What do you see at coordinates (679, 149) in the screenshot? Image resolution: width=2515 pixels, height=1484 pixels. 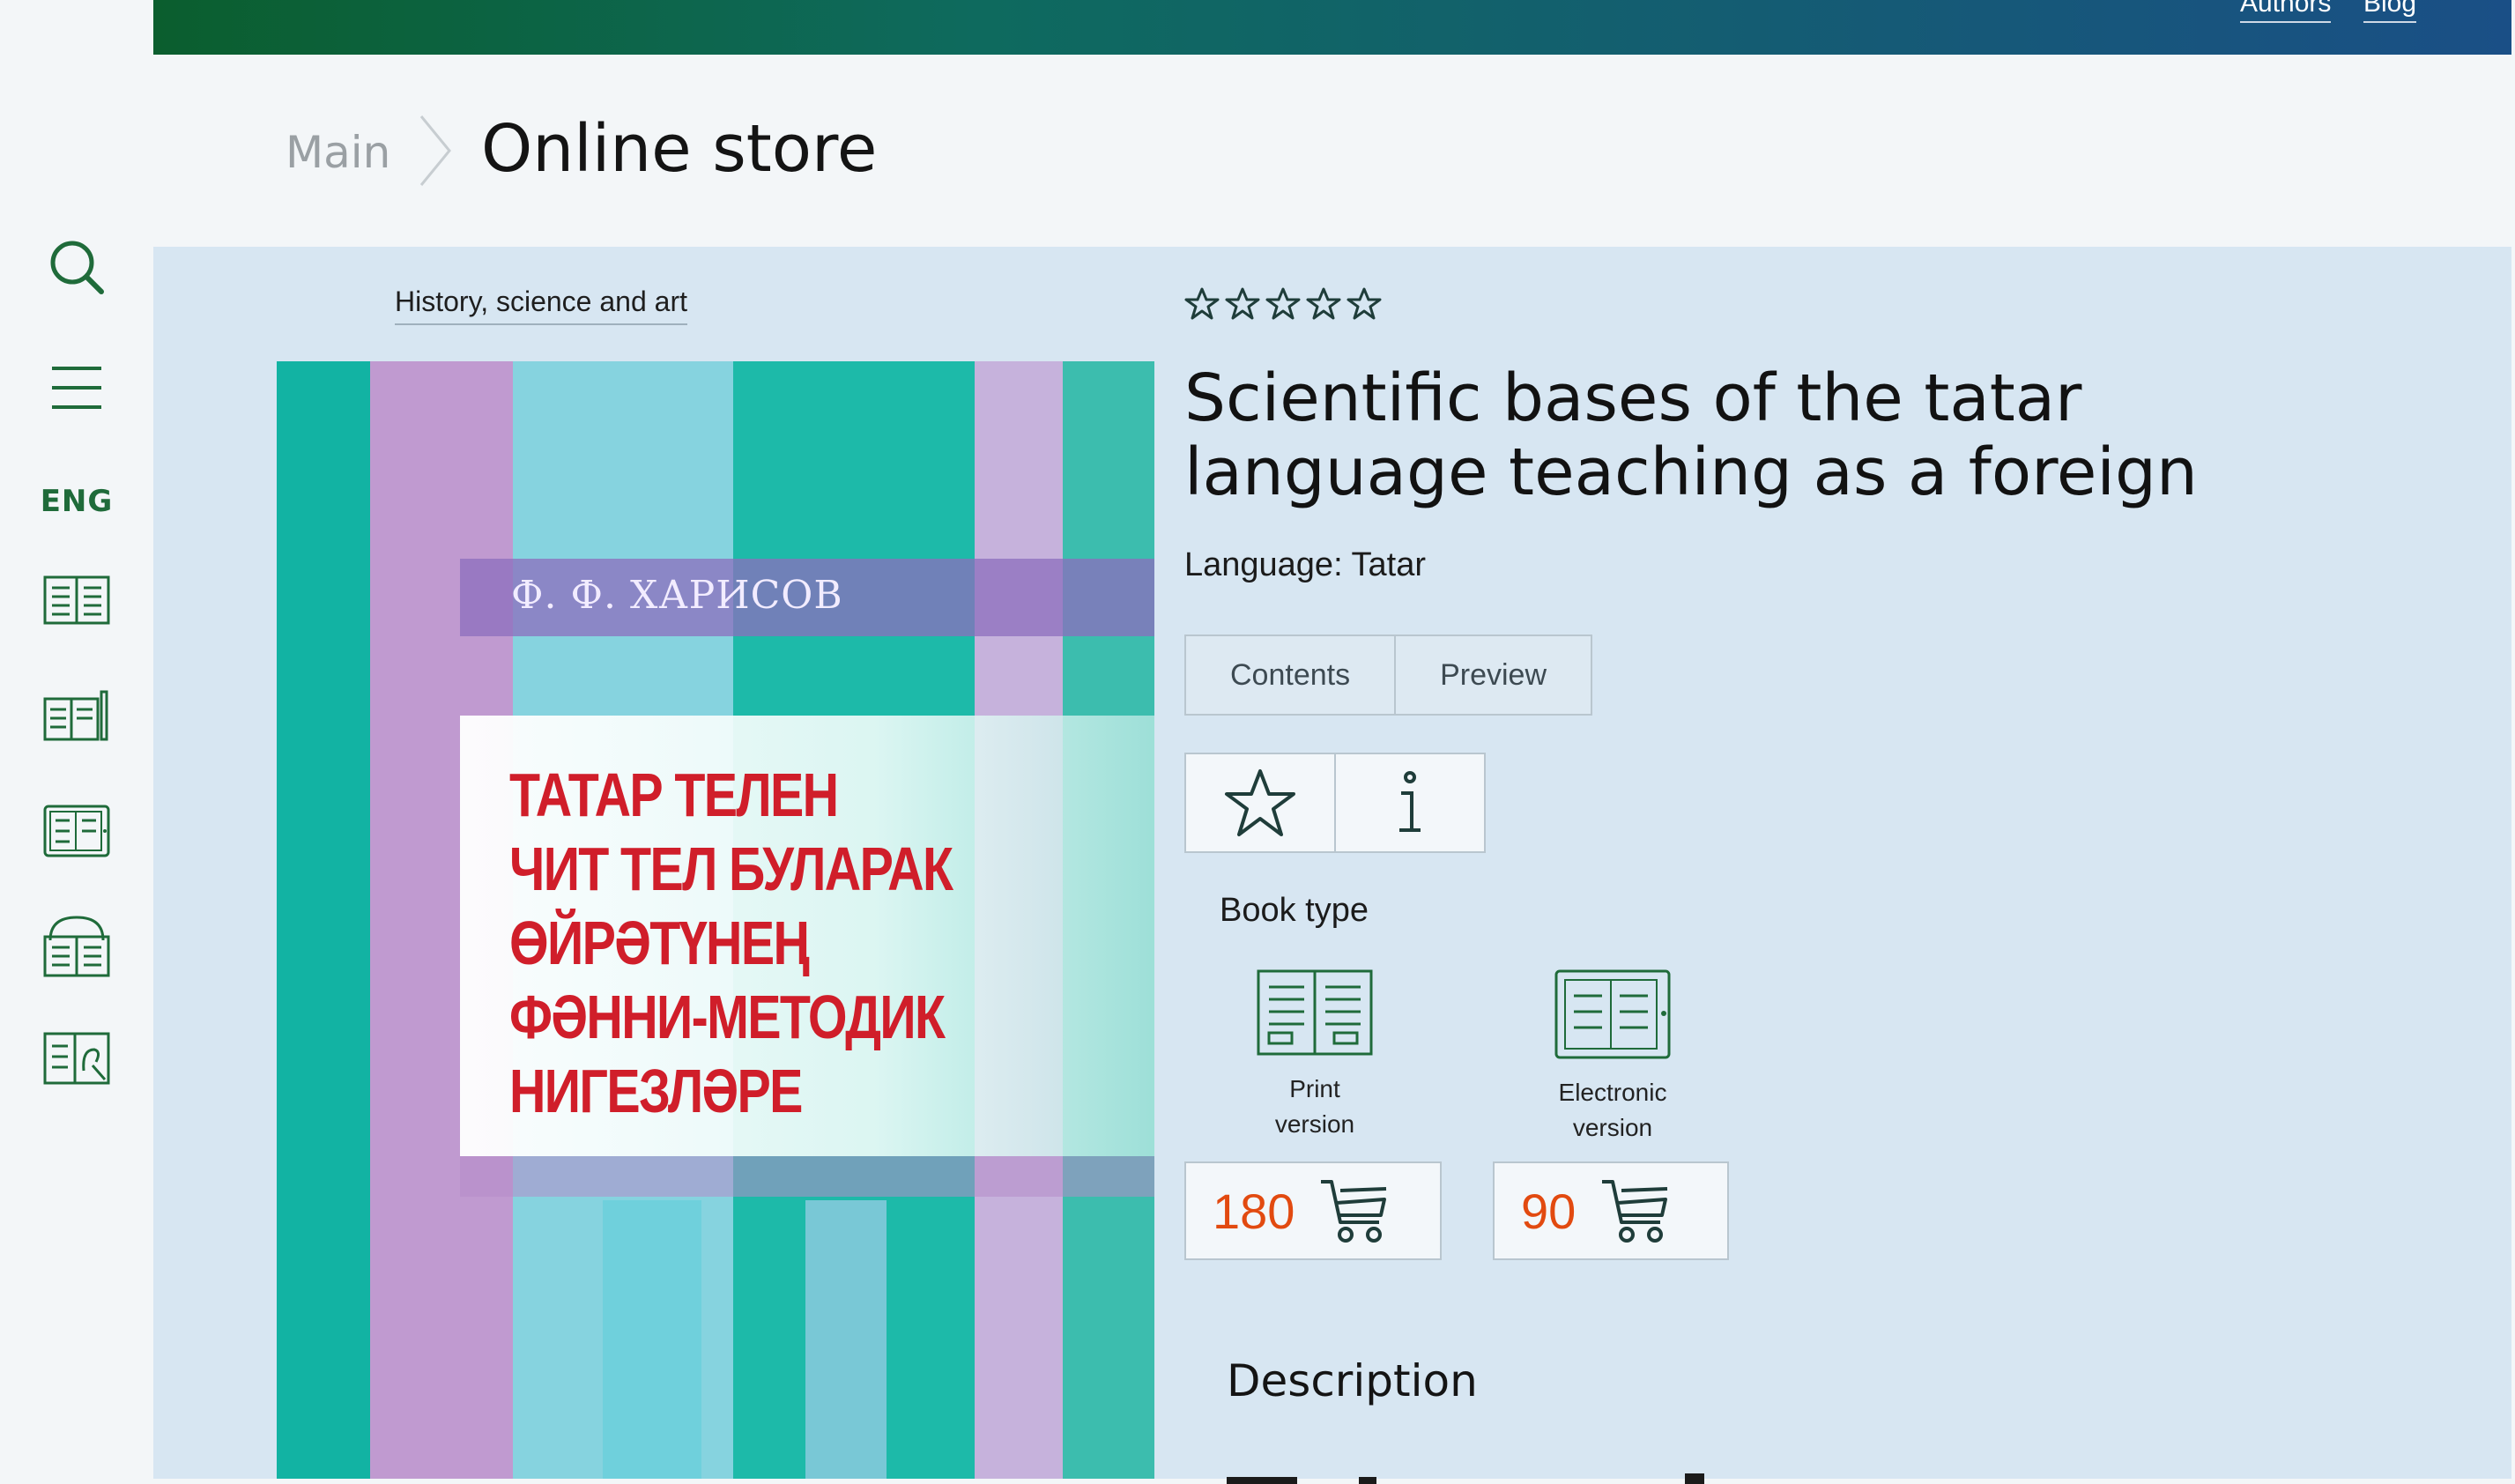 I see `page-title: Online store` at bounding box center [679, 149].